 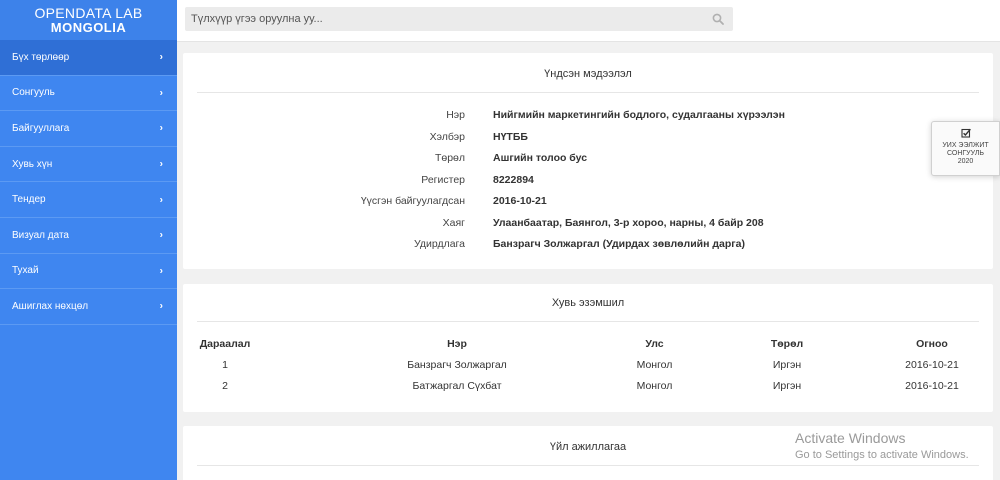 What do you see at coordinates (445, 19) in the screenshot?
I see `search-input` at bounding box center [445, 19].